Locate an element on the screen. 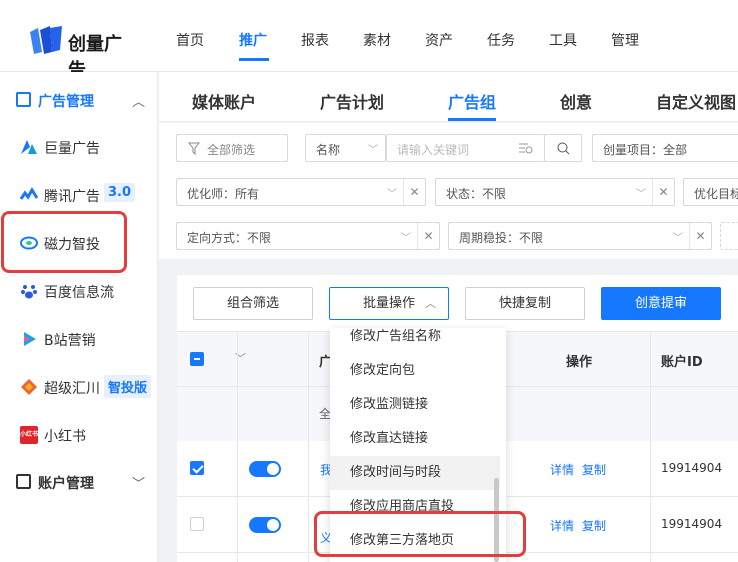  column-header-operations: 操作 is located at coordinates (579, 362).